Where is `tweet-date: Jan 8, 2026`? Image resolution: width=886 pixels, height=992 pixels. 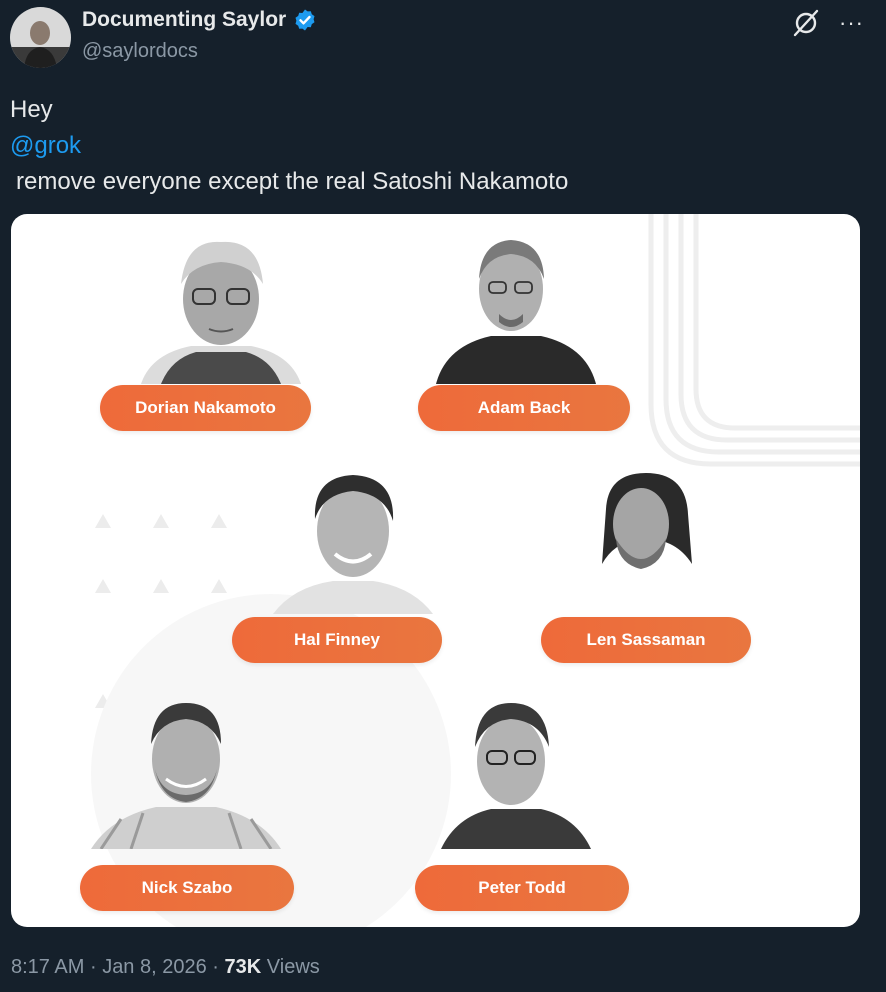
tweet-date: Jan 8, 2026 is located at coordinates (154, 967).